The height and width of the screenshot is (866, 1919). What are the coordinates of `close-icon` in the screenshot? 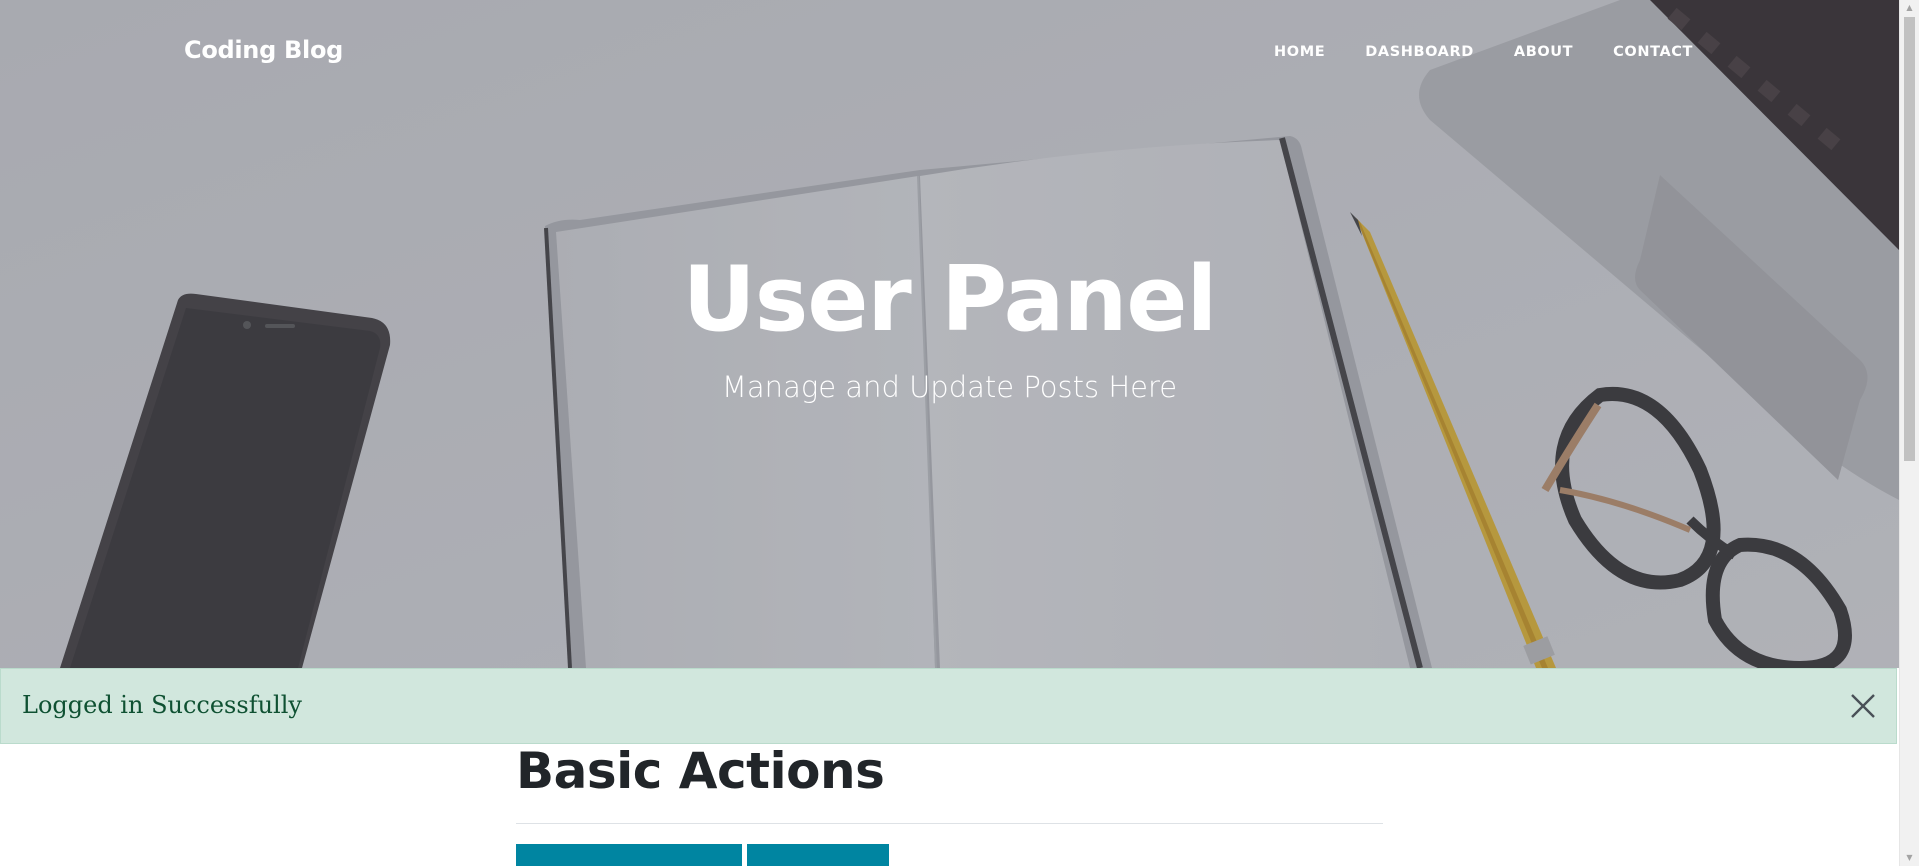 It's located at (1863, 706).